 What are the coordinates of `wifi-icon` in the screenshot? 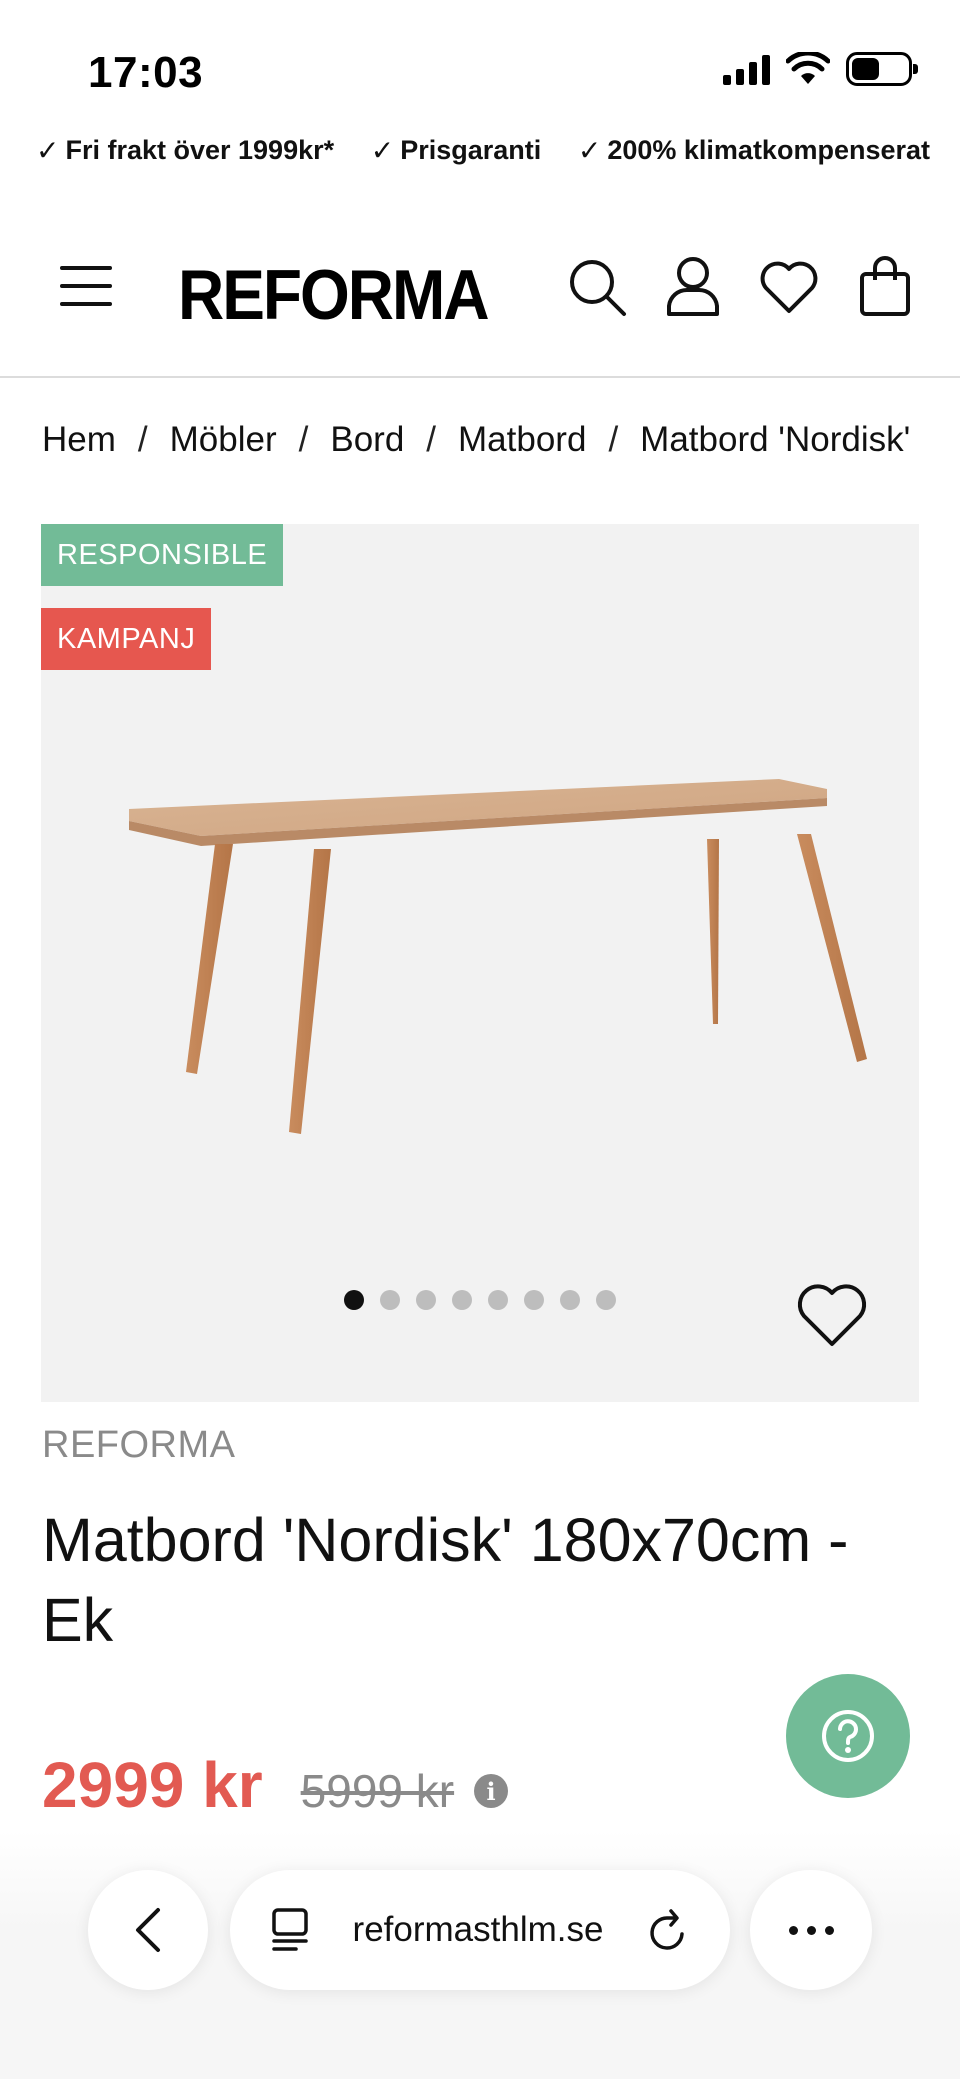 It's located at (808, 68).